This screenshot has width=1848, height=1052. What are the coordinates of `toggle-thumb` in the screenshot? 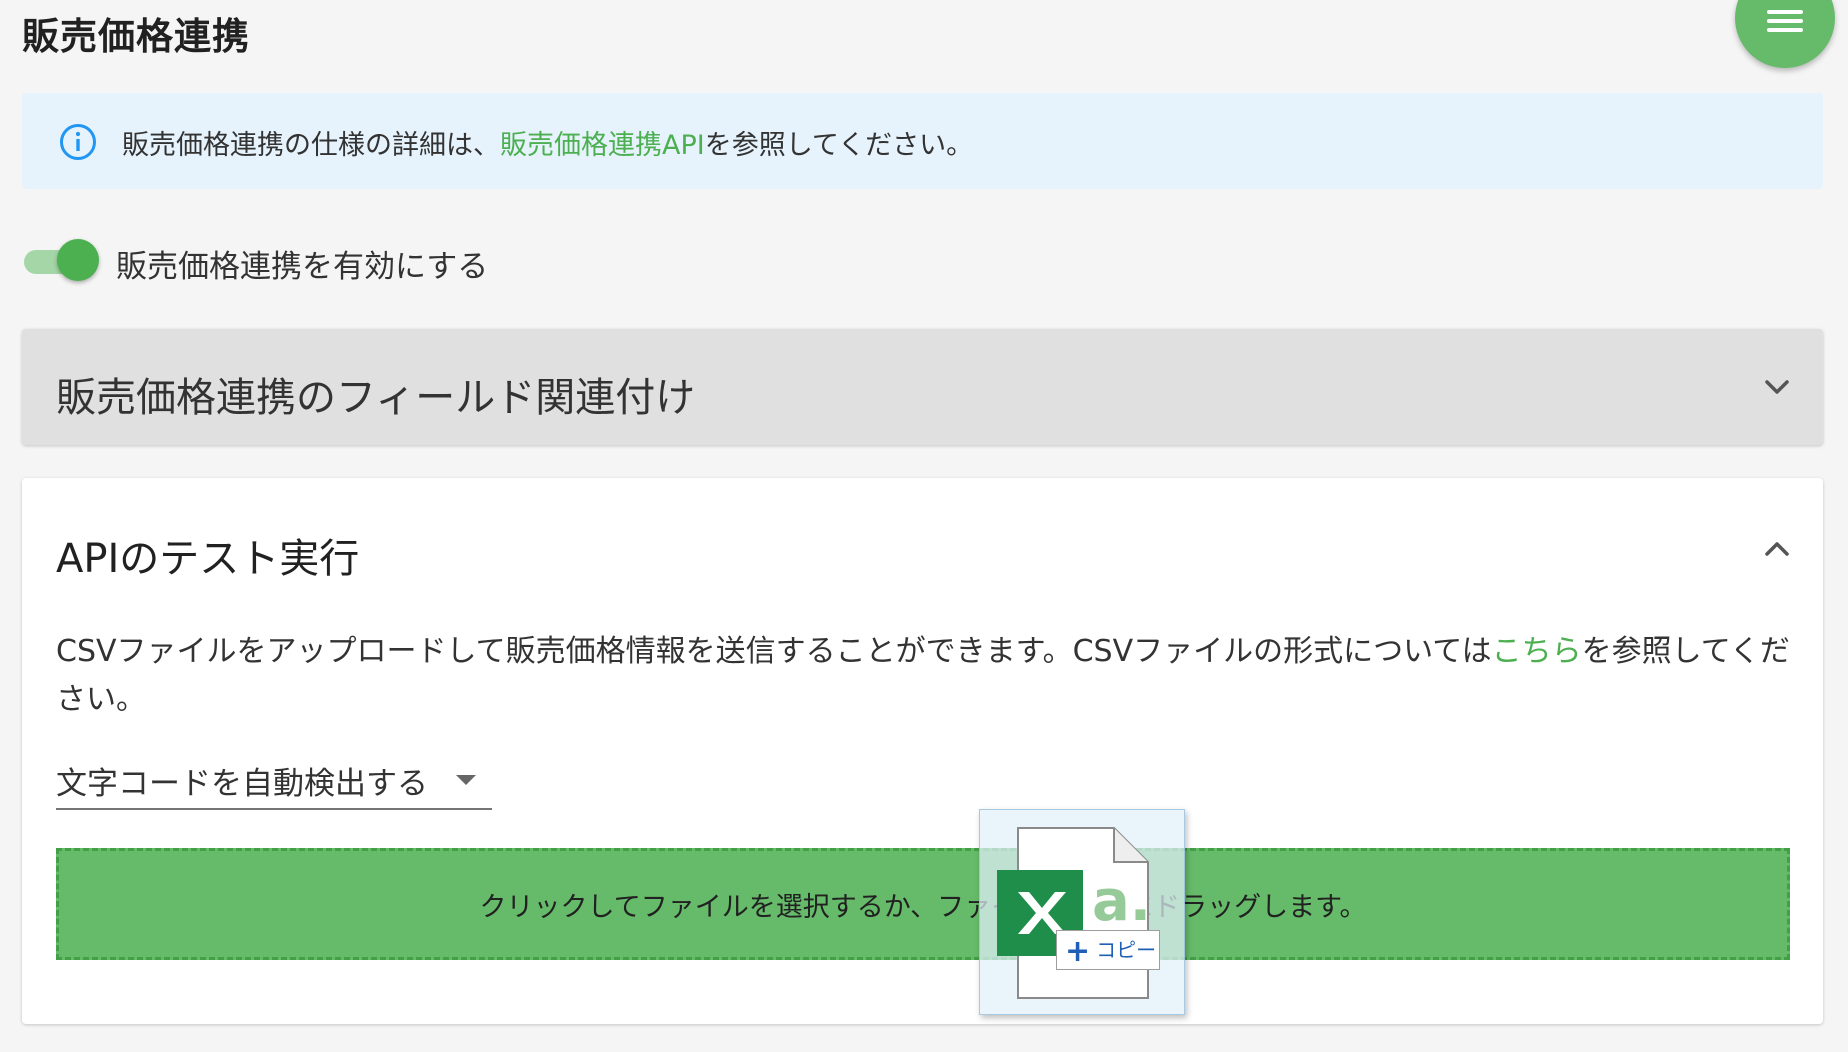 It's located at (78, 260).